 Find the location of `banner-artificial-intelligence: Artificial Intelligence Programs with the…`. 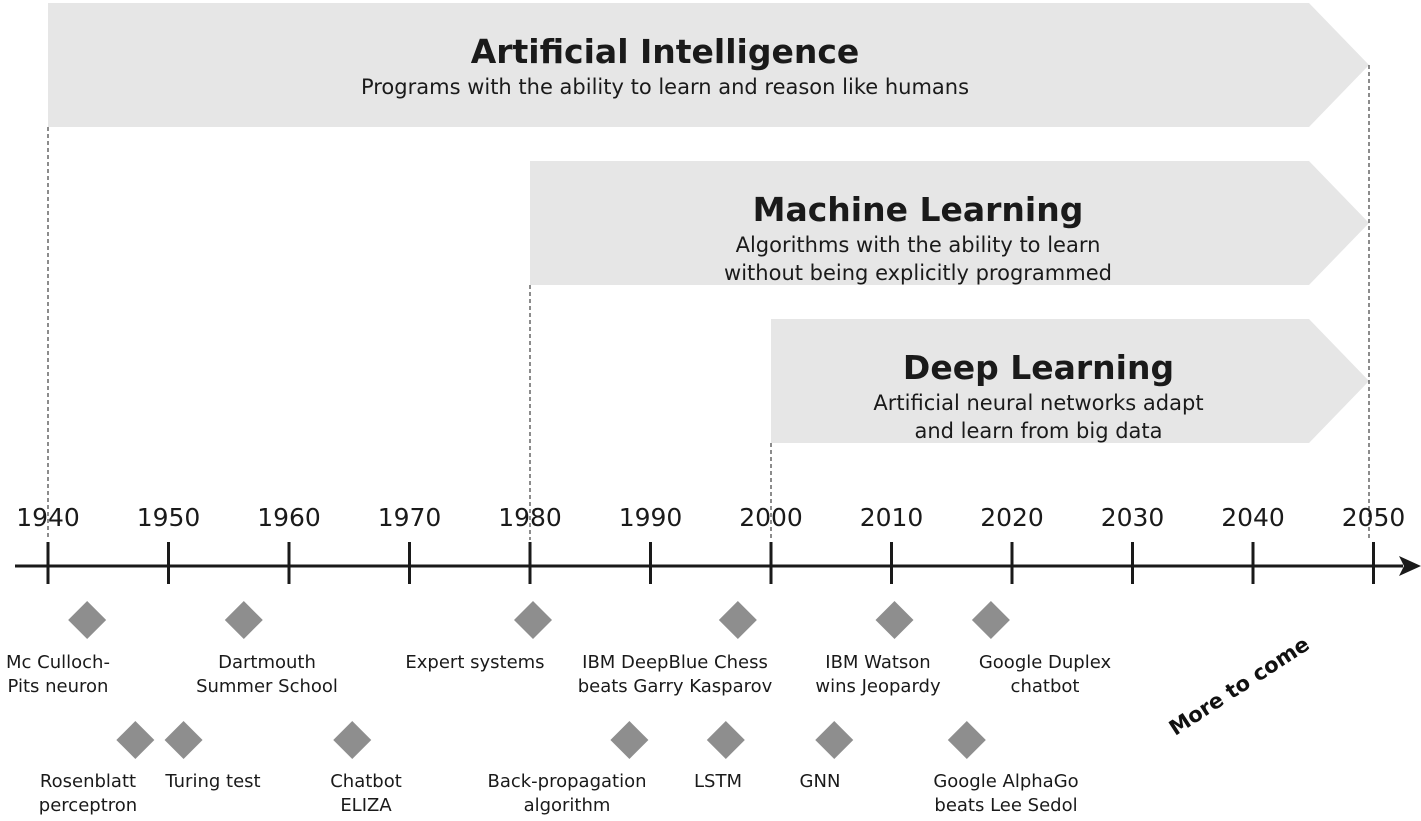

banner-artificial-intelligence: Artificial Intelligence Programs with the… is located at coordinates (708, 65).